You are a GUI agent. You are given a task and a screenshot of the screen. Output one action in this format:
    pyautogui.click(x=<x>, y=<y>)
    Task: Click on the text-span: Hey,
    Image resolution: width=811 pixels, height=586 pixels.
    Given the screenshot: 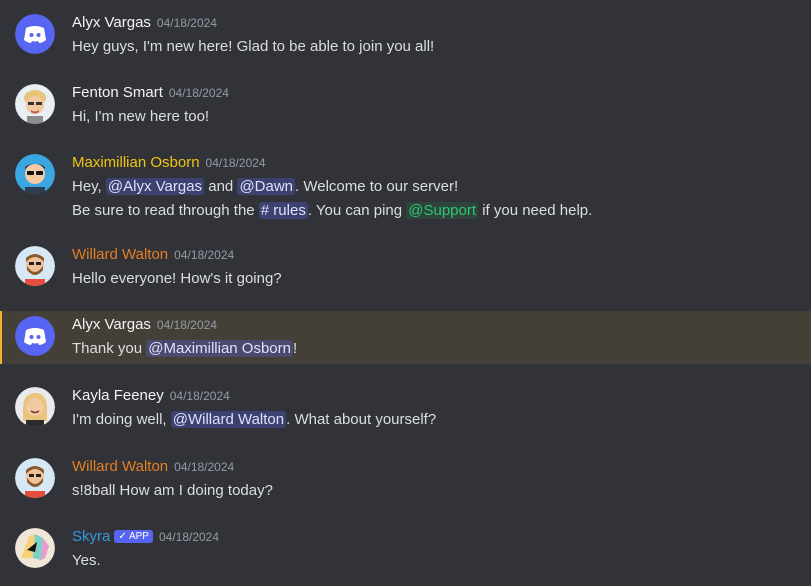 What is the action you would take?
    pyautogui.click(x=89, y=186)
    